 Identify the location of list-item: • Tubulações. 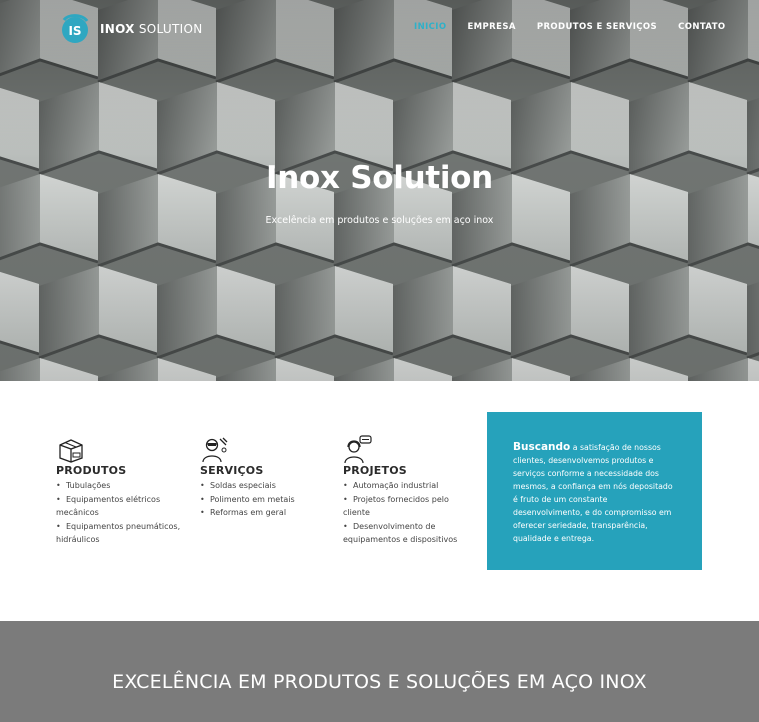
(83, 485).